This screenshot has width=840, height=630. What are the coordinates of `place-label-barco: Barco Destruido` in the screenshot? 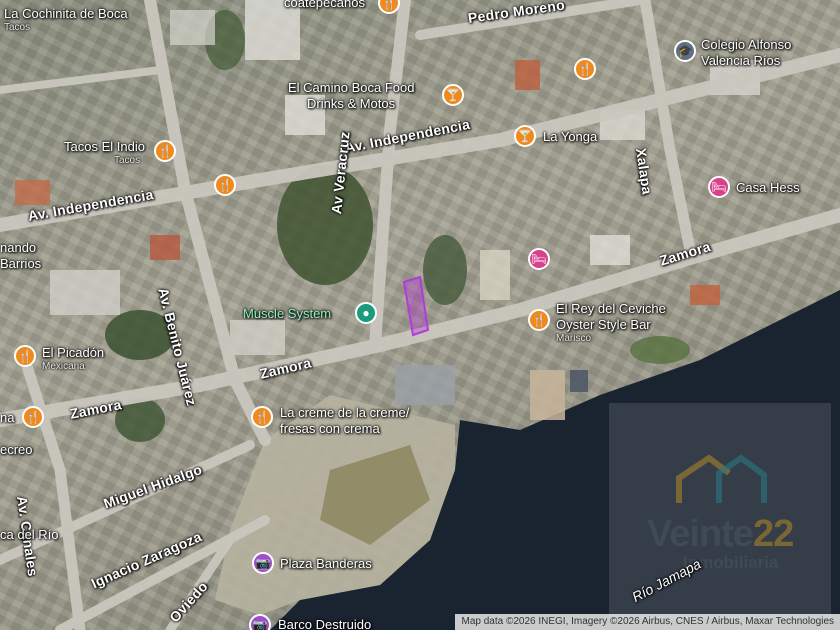 It's located at (324, 623).